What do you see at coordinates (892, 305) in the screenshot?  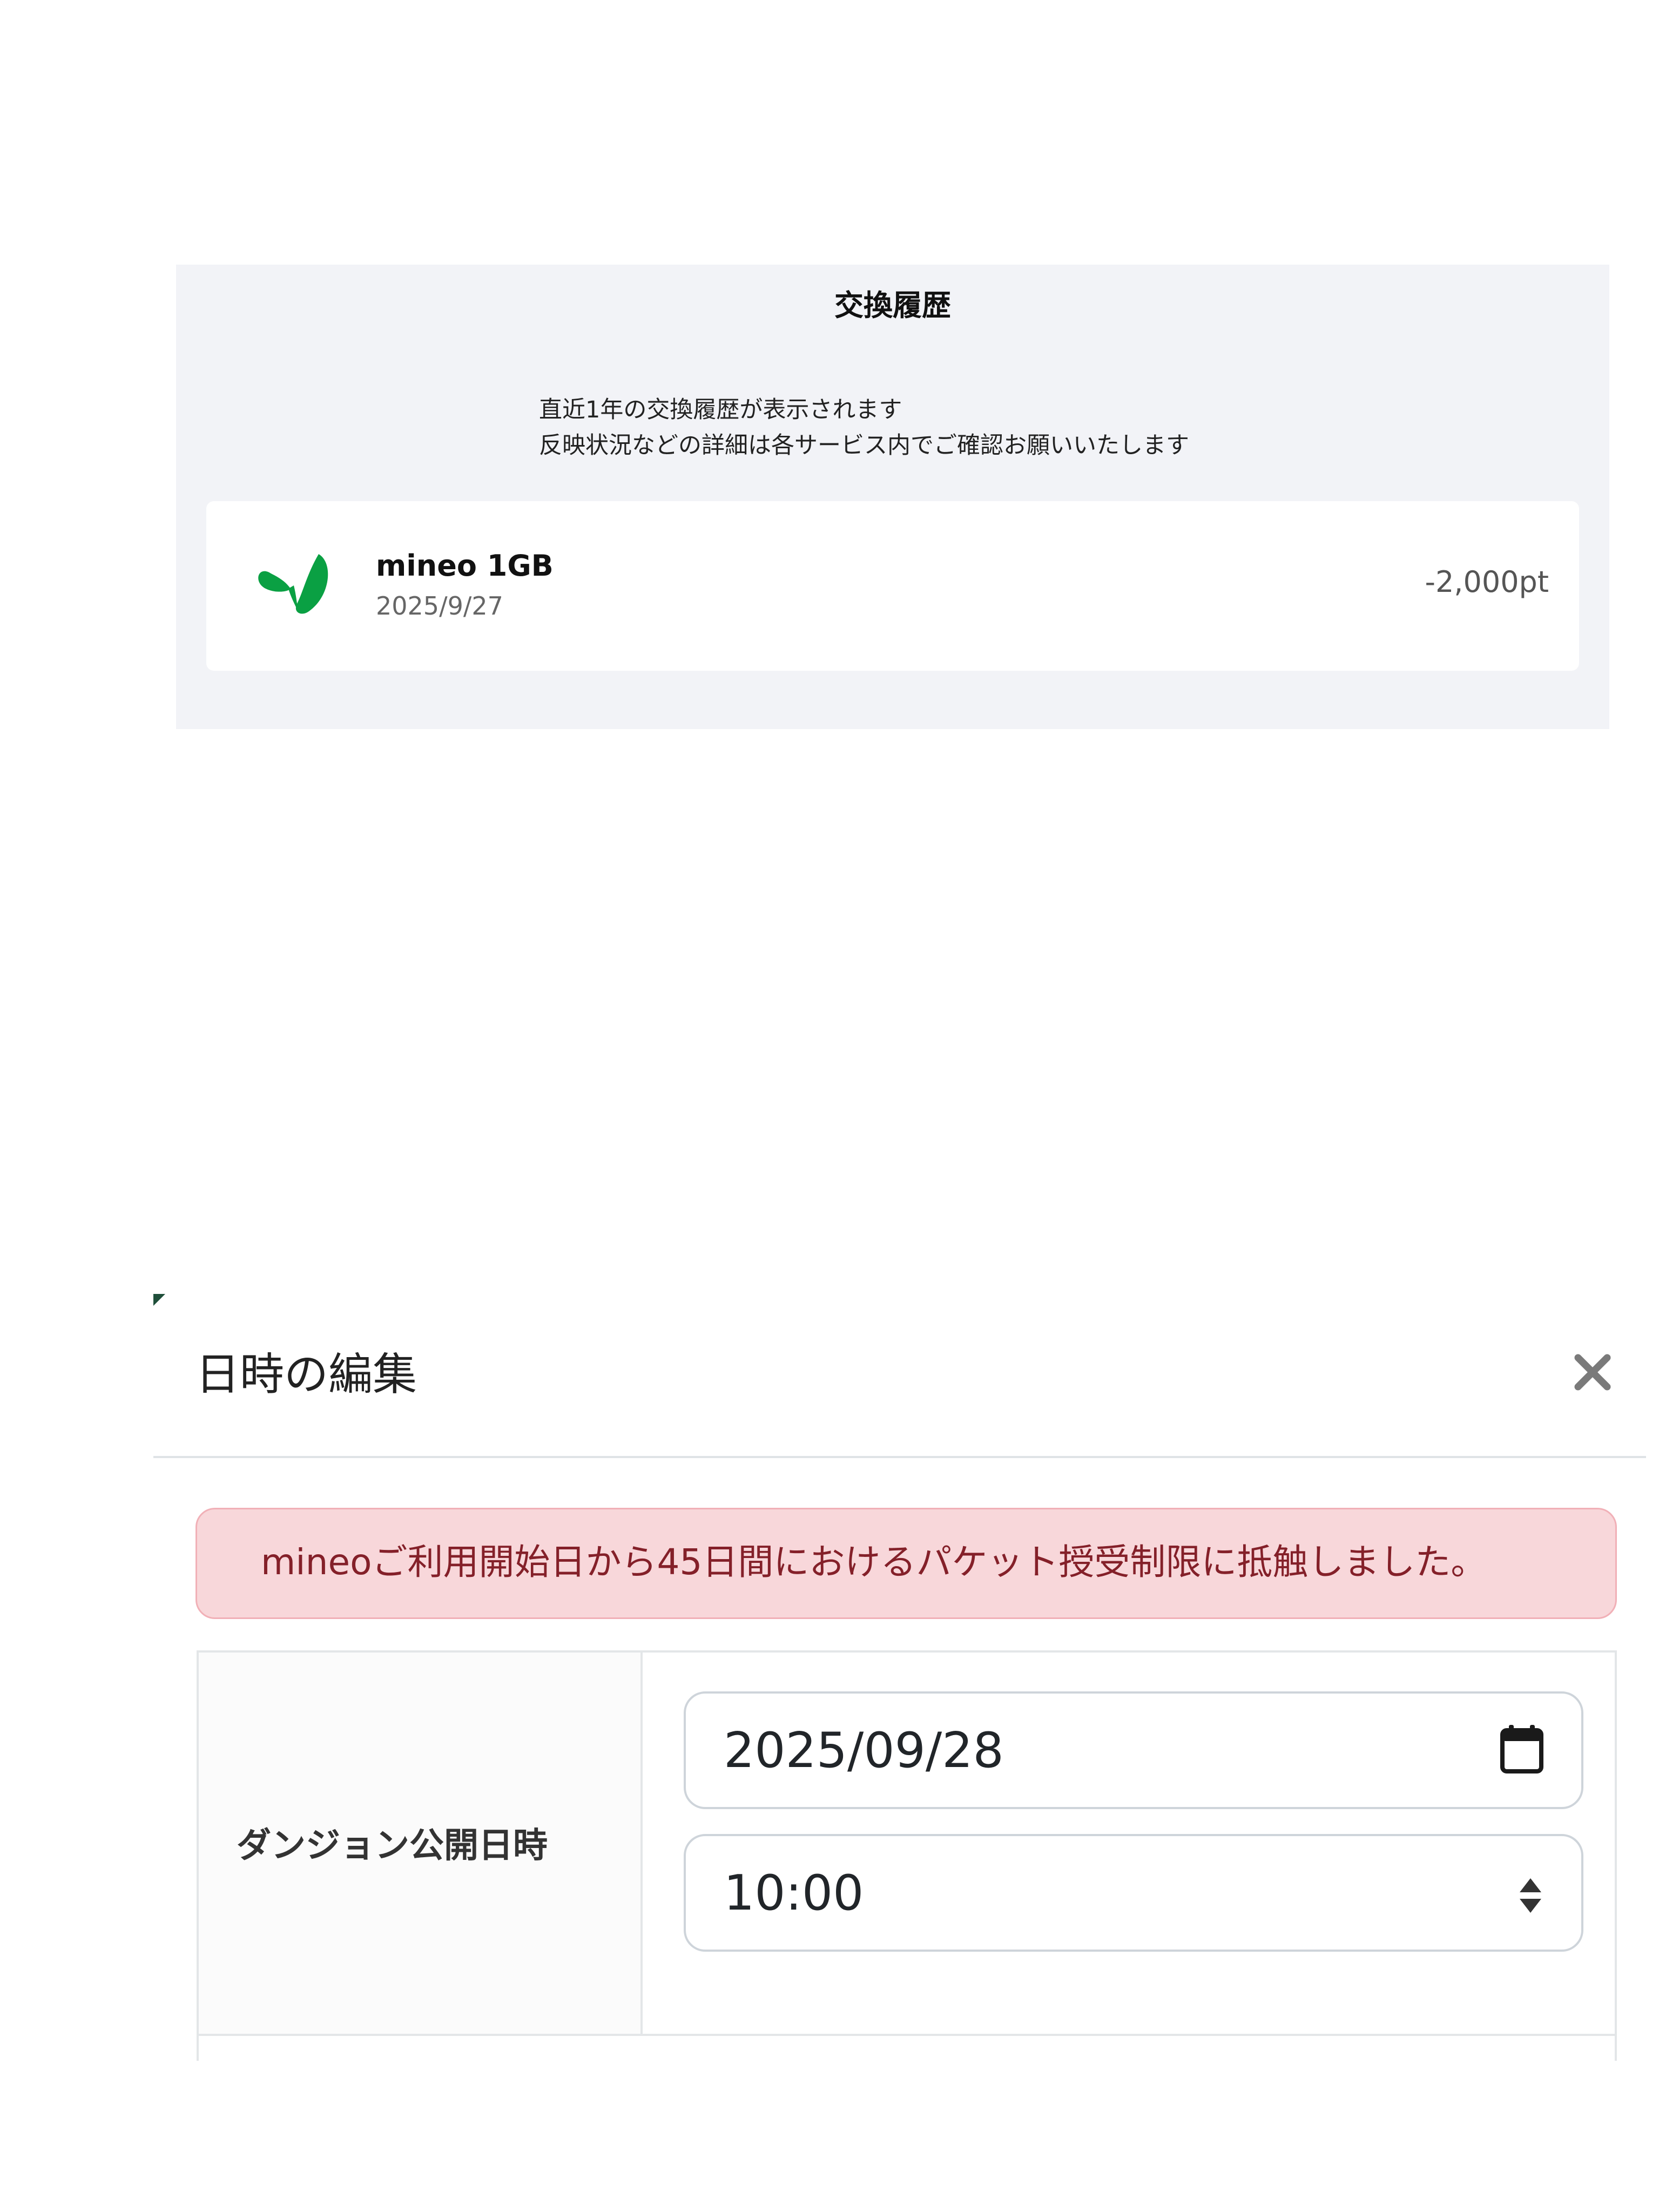 I see `history-title: 交換履歴` at bounding box center [892, 305].